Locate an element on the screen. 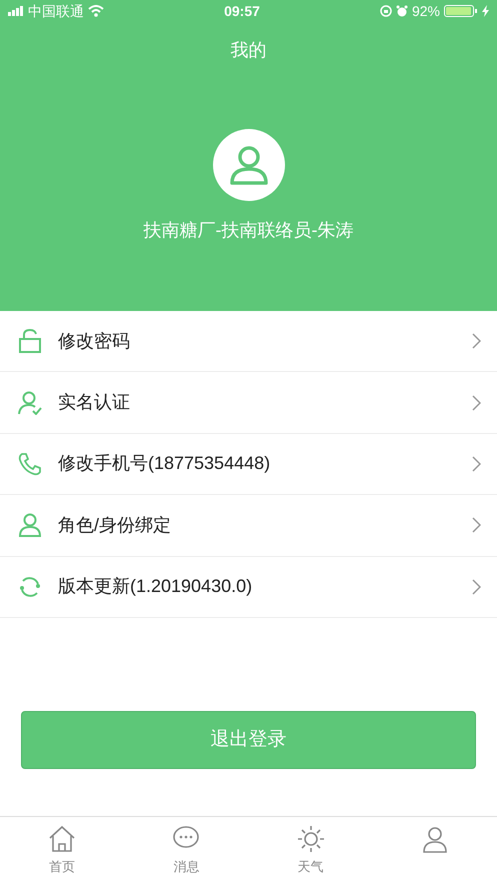  status-time: 09:57 is located at coordinates (242, 11).